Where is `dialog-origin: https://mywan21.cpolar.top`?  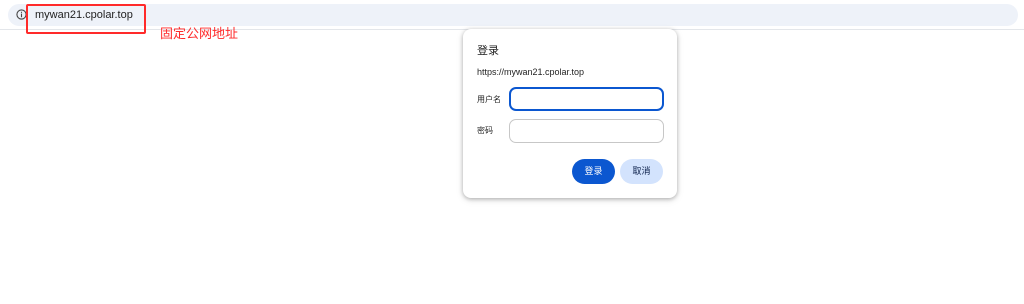
dialog-origin: https://mywan21.cpolar.top is located at coordinates (531, 72).